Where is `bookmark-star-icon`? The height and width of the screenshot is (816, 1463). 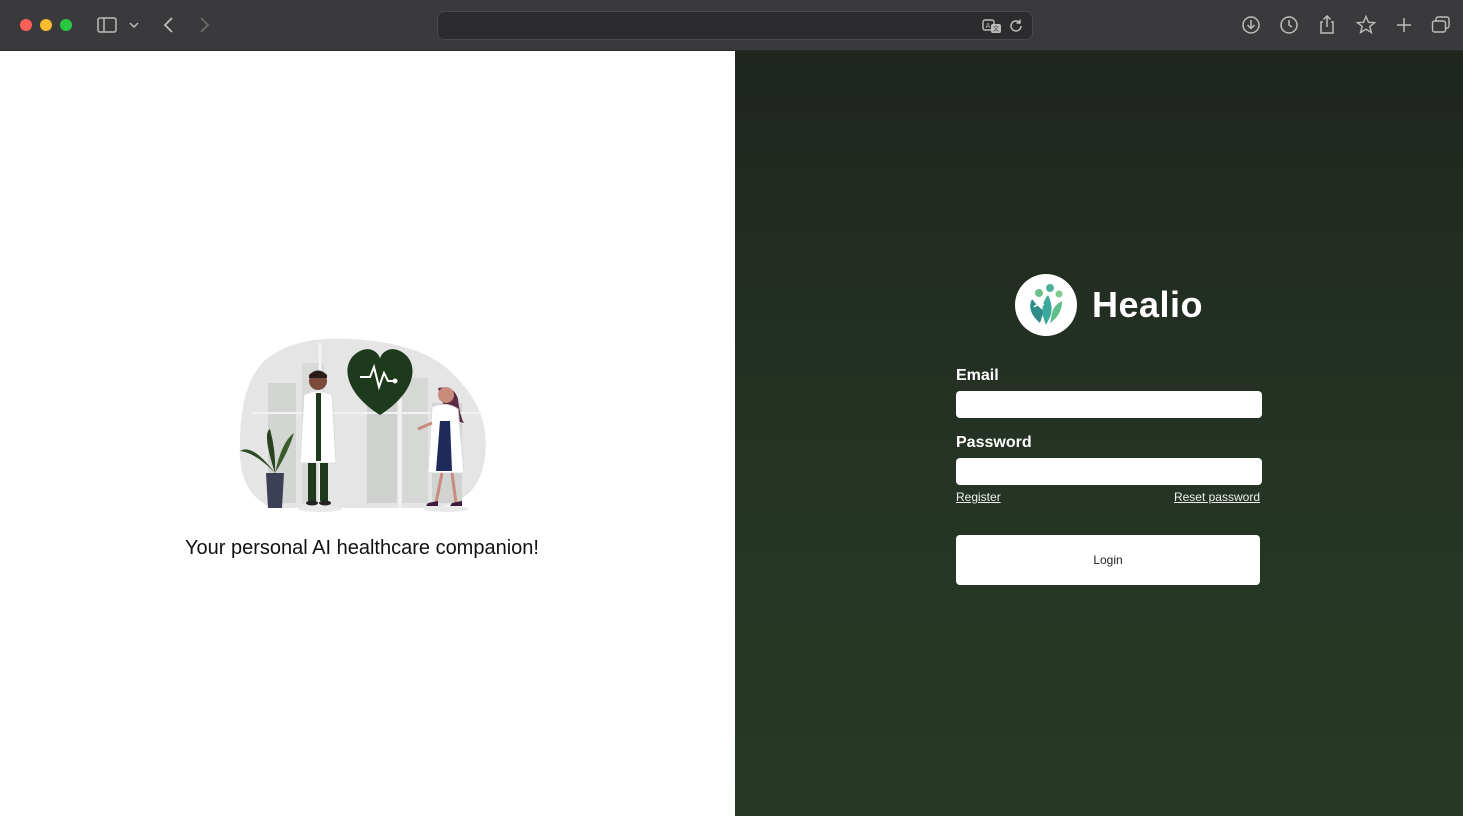
bookmark-star-icon is located at coordinates (1366, 25).